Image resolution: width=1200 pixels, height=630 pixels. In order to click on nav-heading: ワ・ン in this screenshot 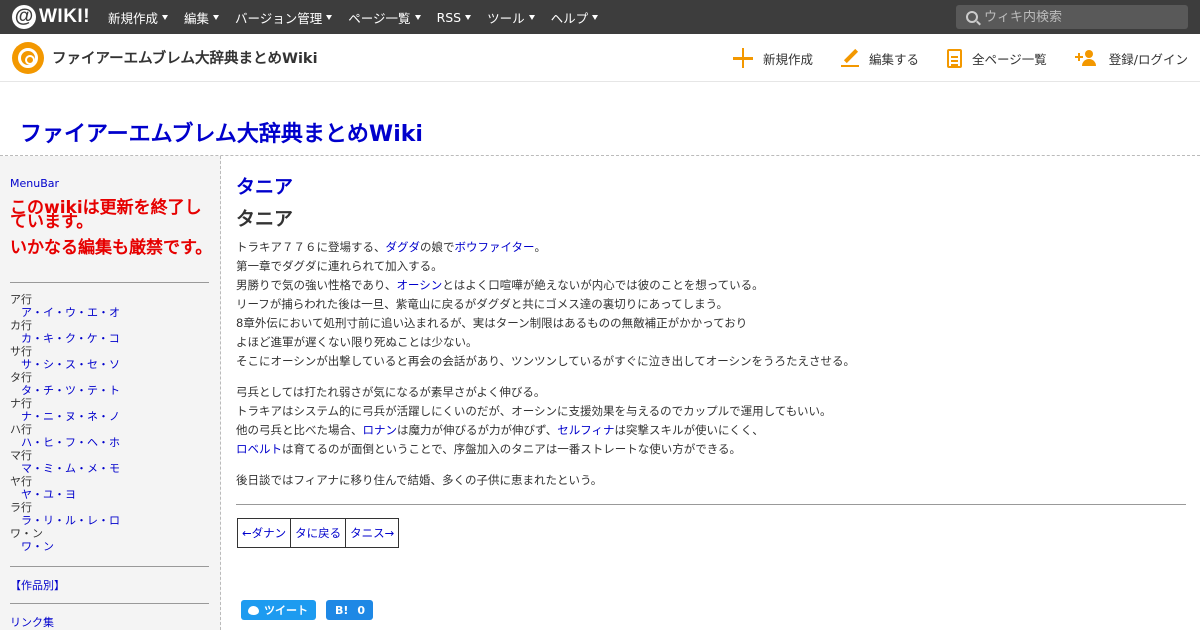, I will do `click(26, 533)`.